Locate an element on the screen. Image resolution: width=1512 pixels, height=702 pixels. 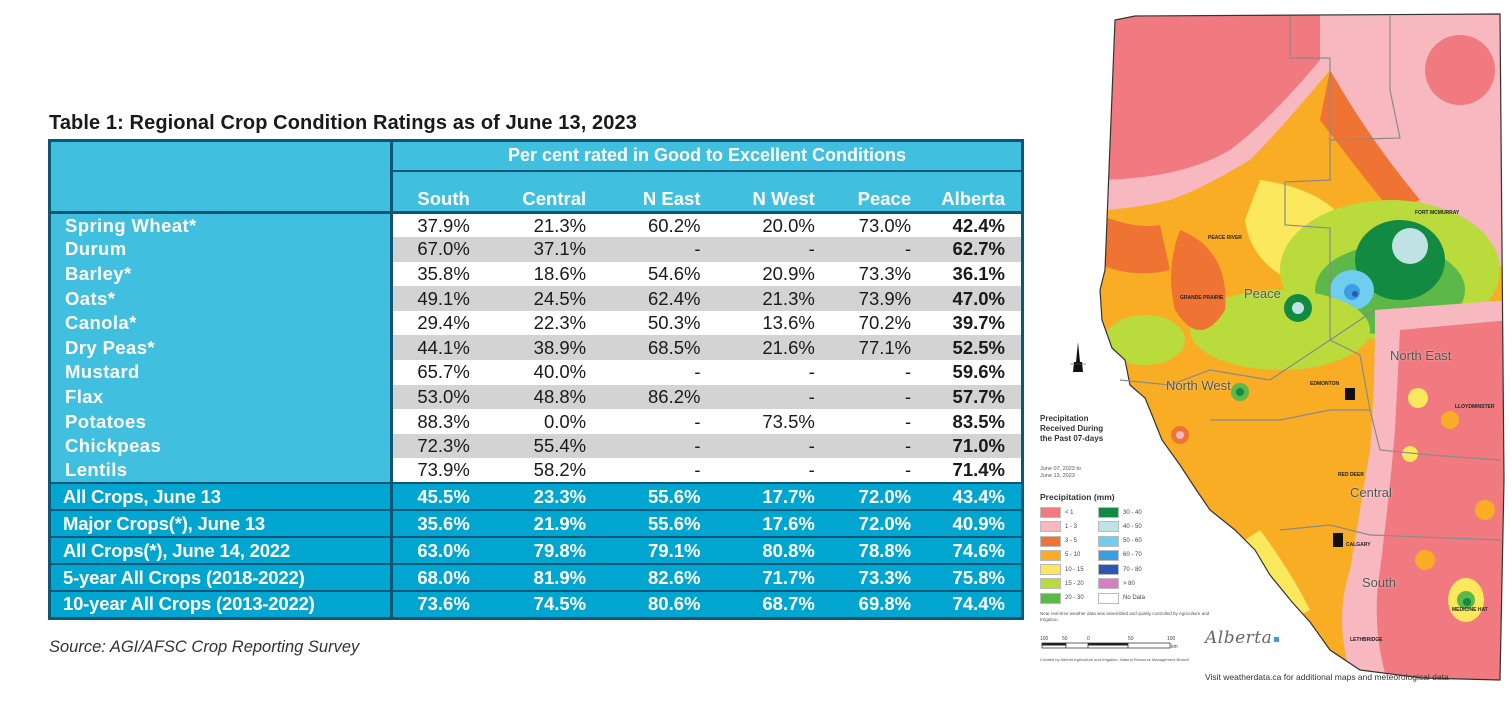
table-row: Canola* 29.4% 22.3% 50.3% 13.6% 70.2% 39.7% is located at coordinates (536, 323).